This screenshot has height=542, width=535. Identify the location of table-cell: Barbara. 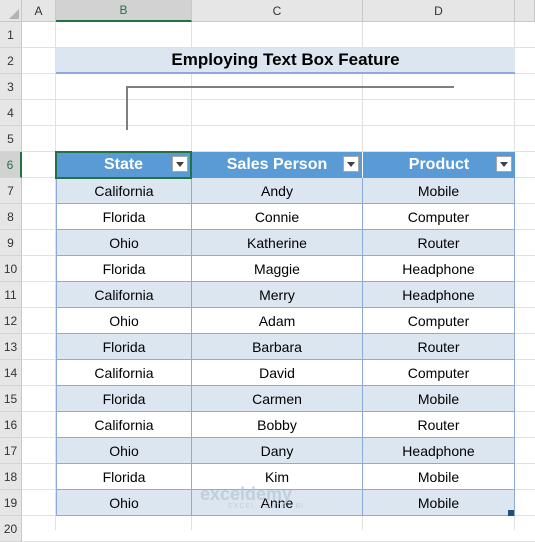
(277, 347).